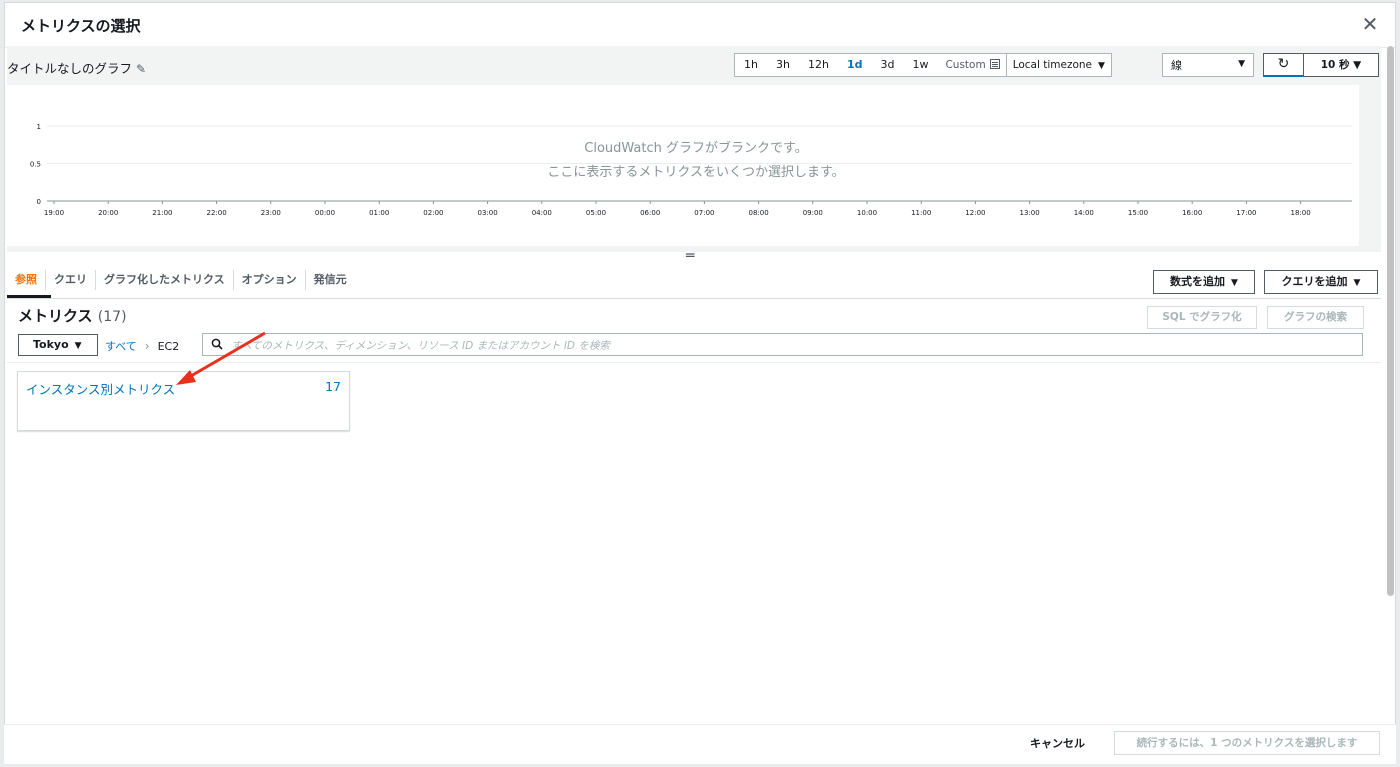 The width and height of the screenshot is (1400, 767). I want to click on x-tick-label: 18:00, so click(1301, 213).